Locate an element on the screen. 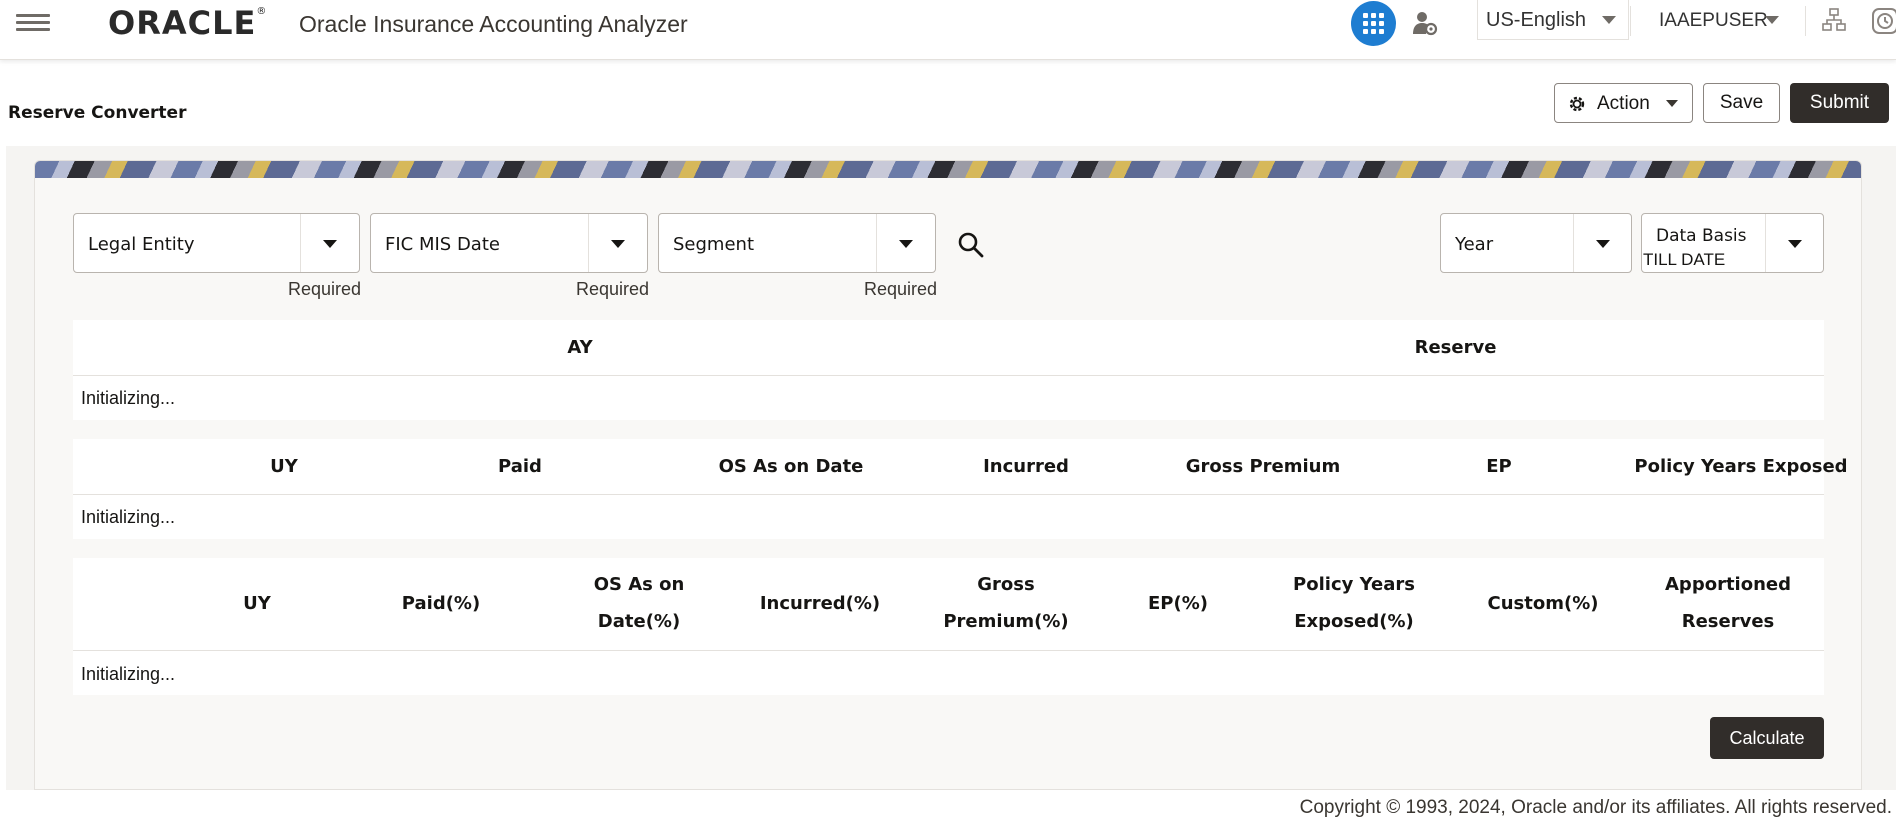  data-basis-value: TILL DATE is located at coordinates (1684, 259).